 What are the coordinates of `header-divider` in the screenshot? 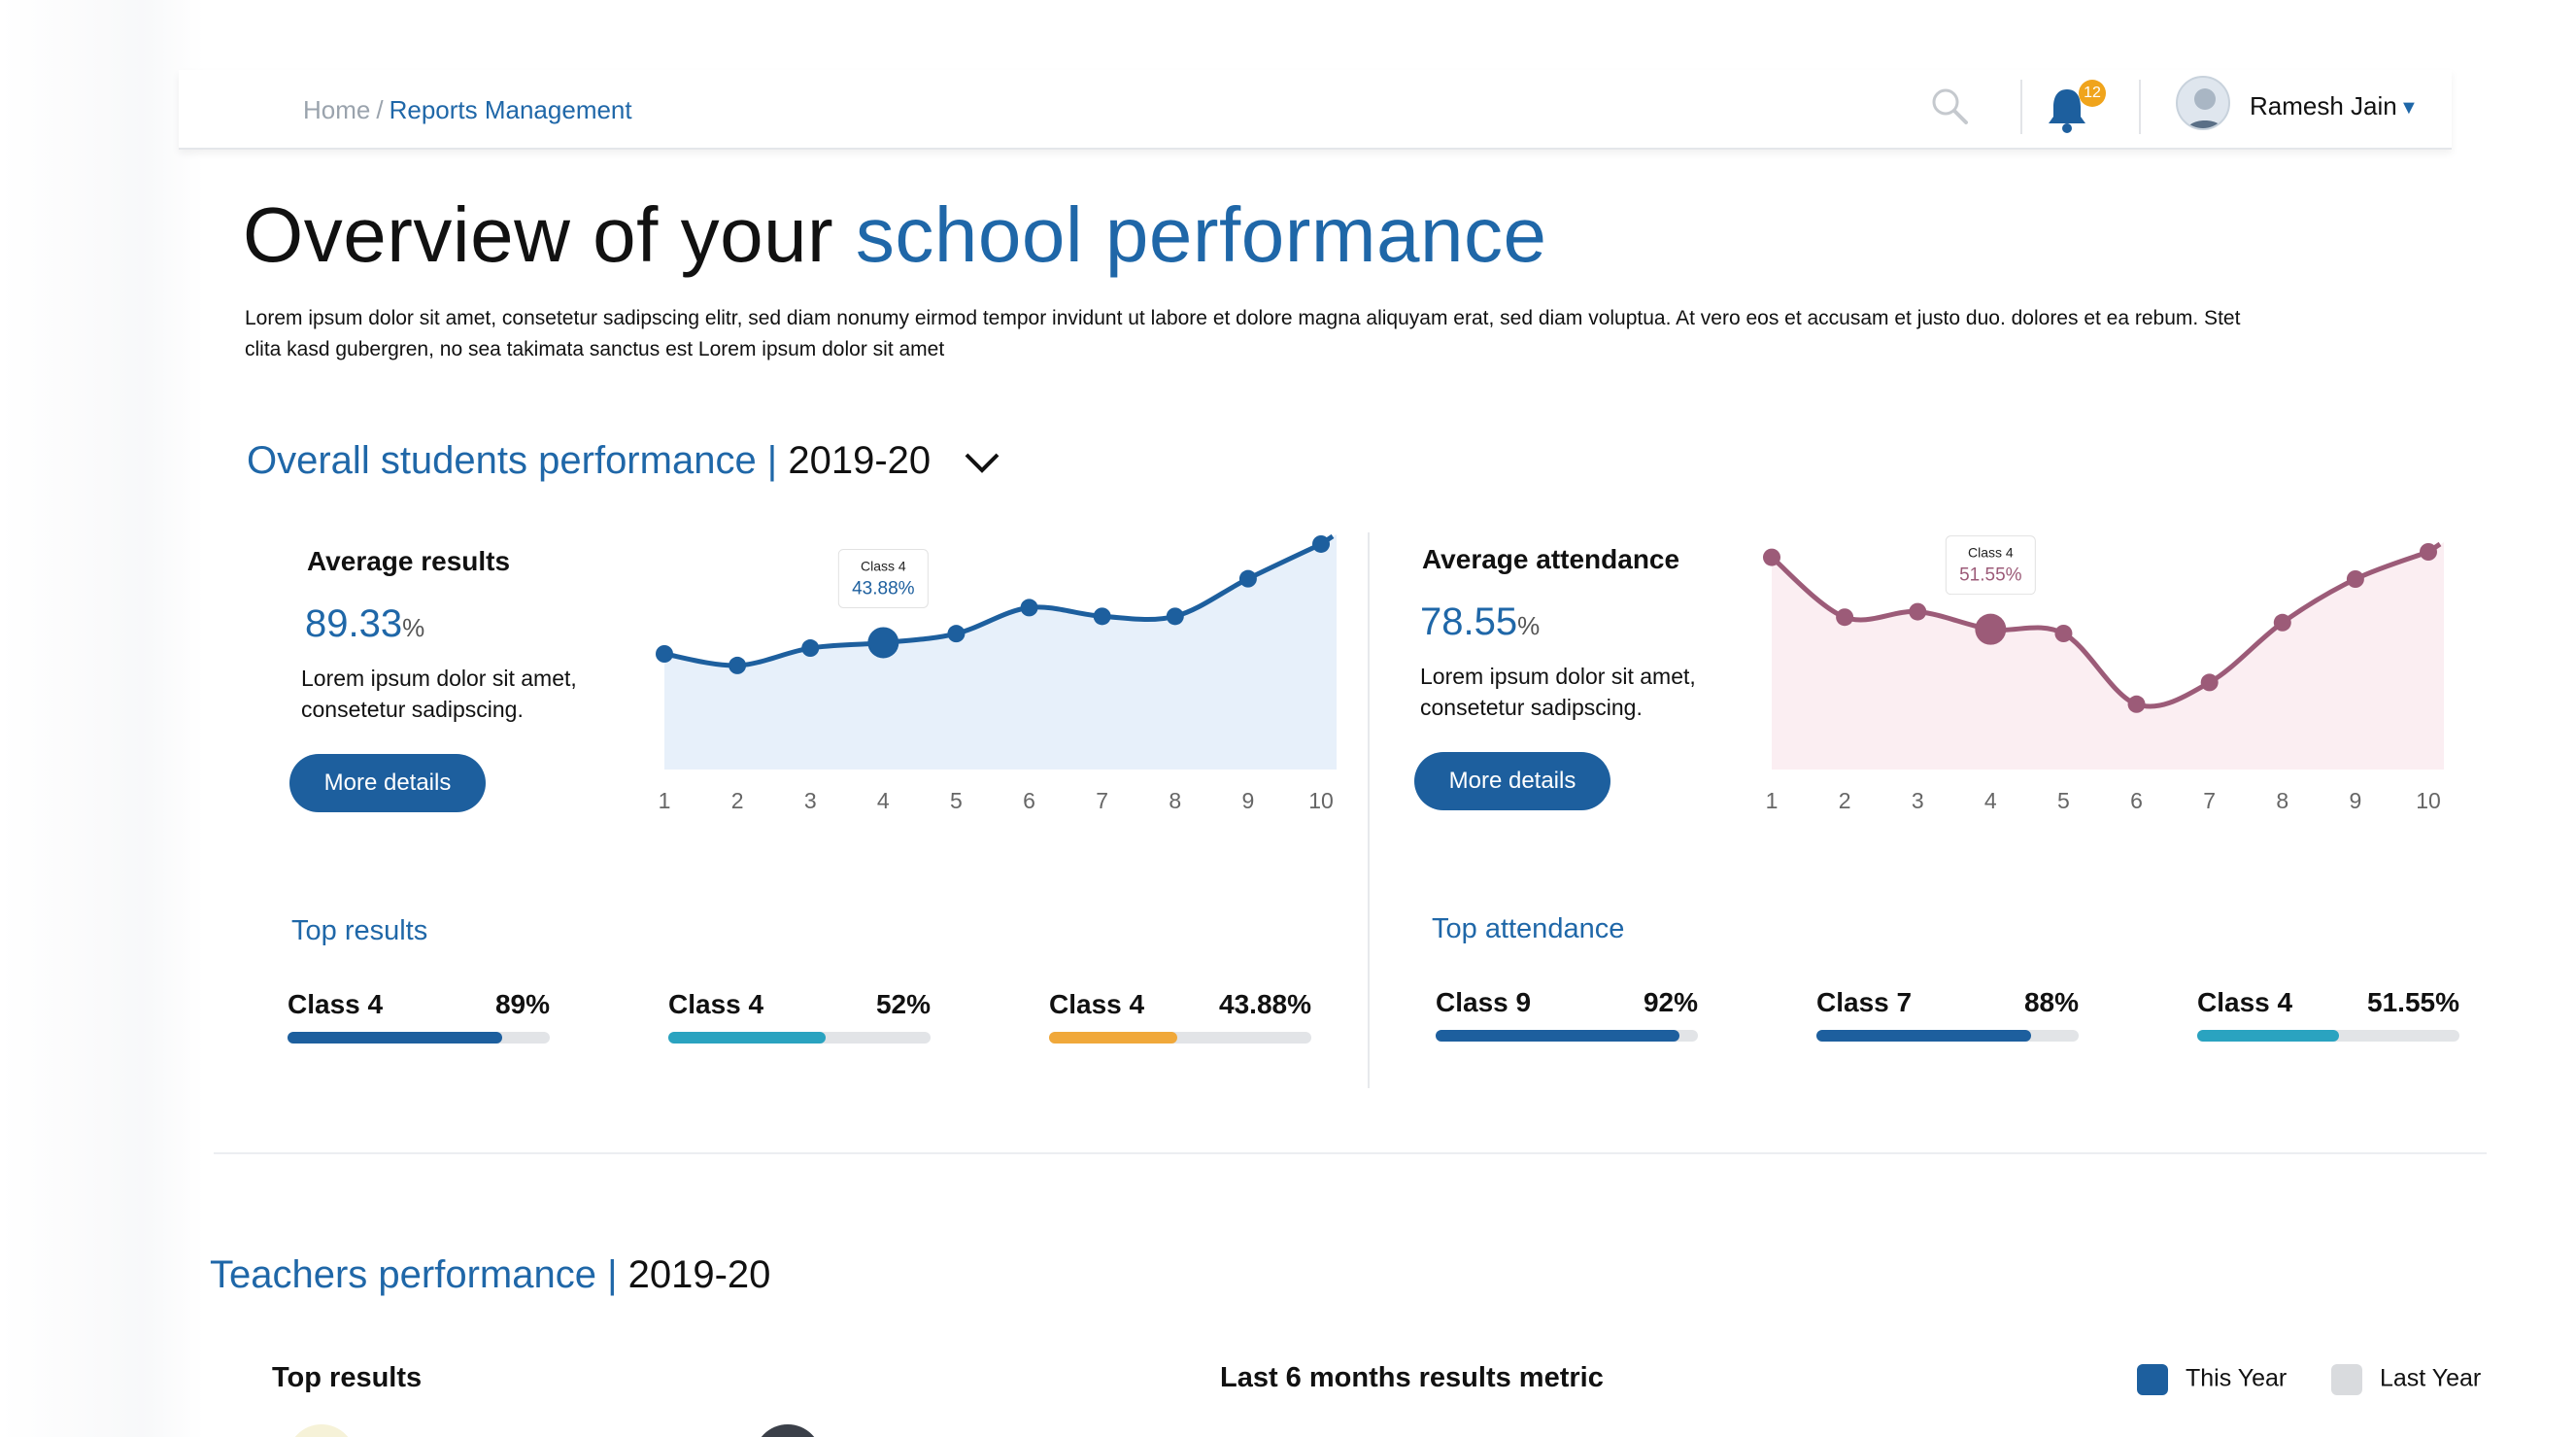 It's located at (2021, 107).